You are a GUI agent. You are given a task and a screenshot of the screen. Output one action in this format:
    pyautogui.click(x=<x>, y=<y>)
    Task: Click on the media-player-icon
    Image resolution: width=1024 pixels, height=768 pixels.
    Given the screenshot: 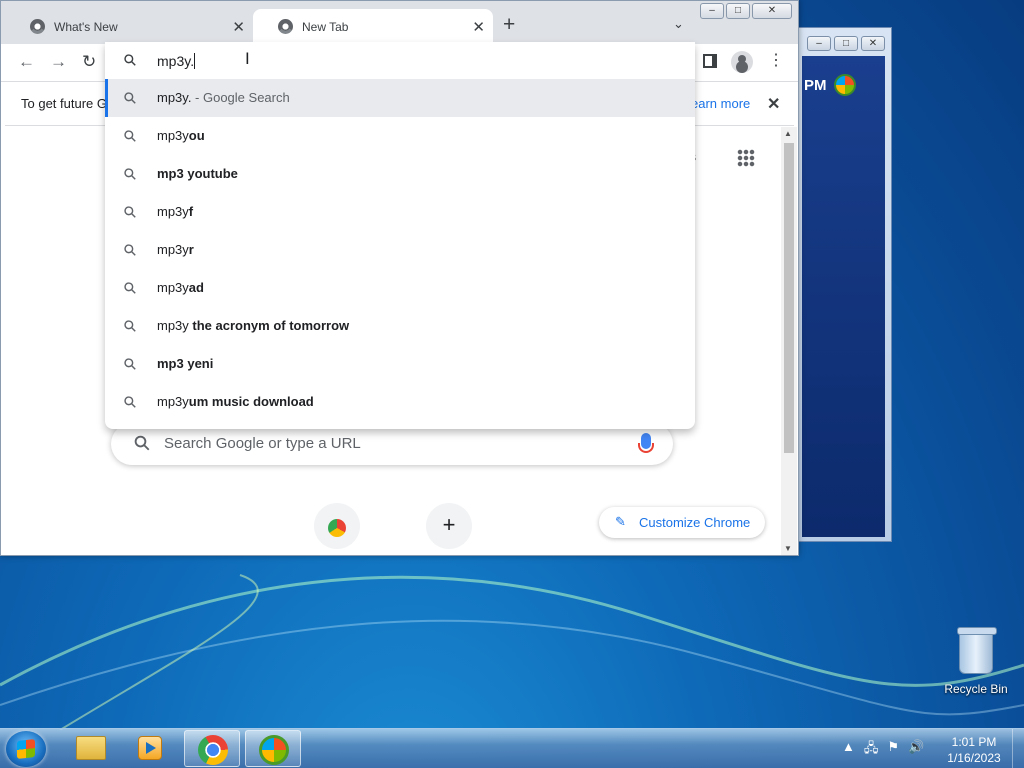 What is the action you would take?
    pyautogui.click(x=150, y=748)
    